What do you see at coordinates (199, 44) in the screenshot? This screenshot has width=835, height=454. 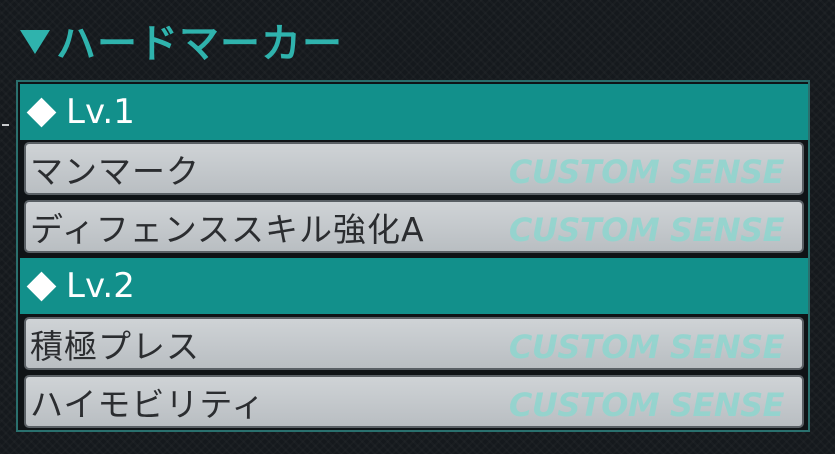 I see `section-title-text: ハードマーカー` at bounding box center [199, 44].